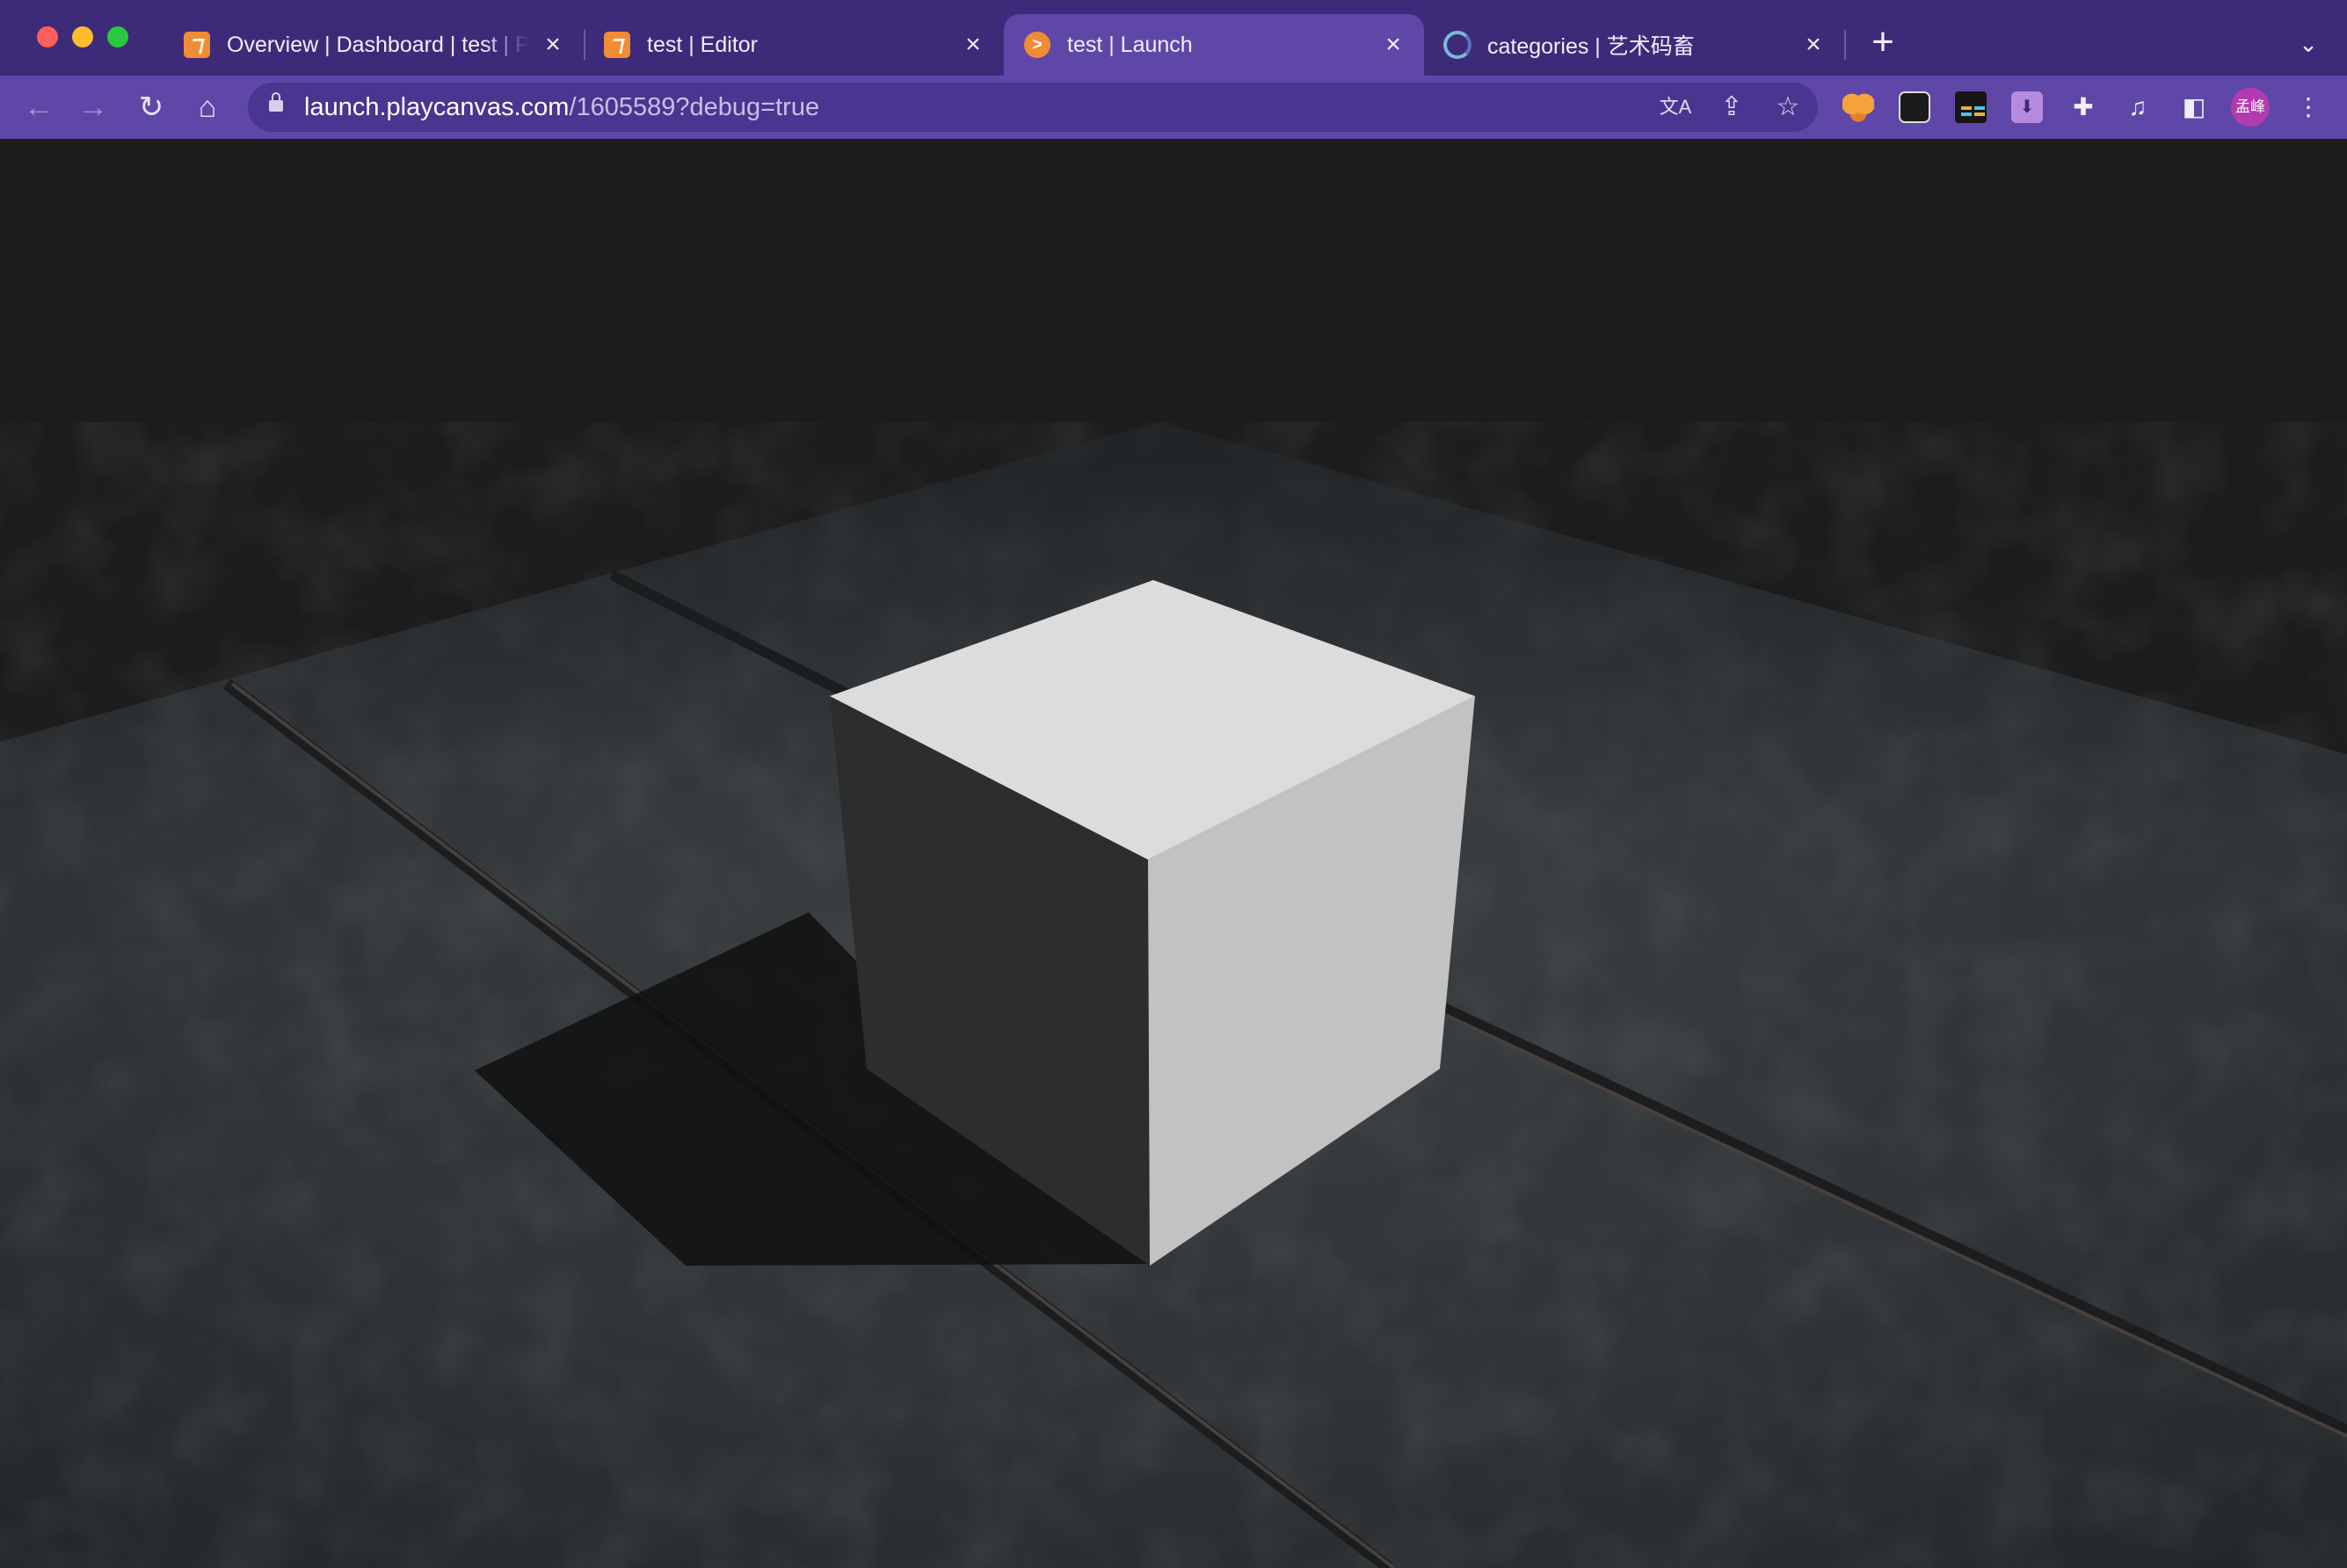 This screenshot has height=1568, width=2347. What do you see at coordinates (117, 36) in the screenshot?
I see `zoom-window-button` at bounding box center [117, 36].